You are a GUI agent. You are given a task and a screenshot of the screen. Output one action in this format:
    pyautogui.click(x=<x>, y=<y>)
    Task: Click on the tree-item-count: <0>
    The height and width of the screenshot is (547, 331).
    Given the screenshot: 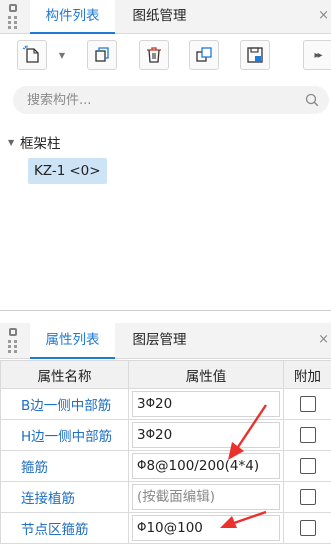 What is the action you would take?
    pyautogui.click(x=85, y=171)
    